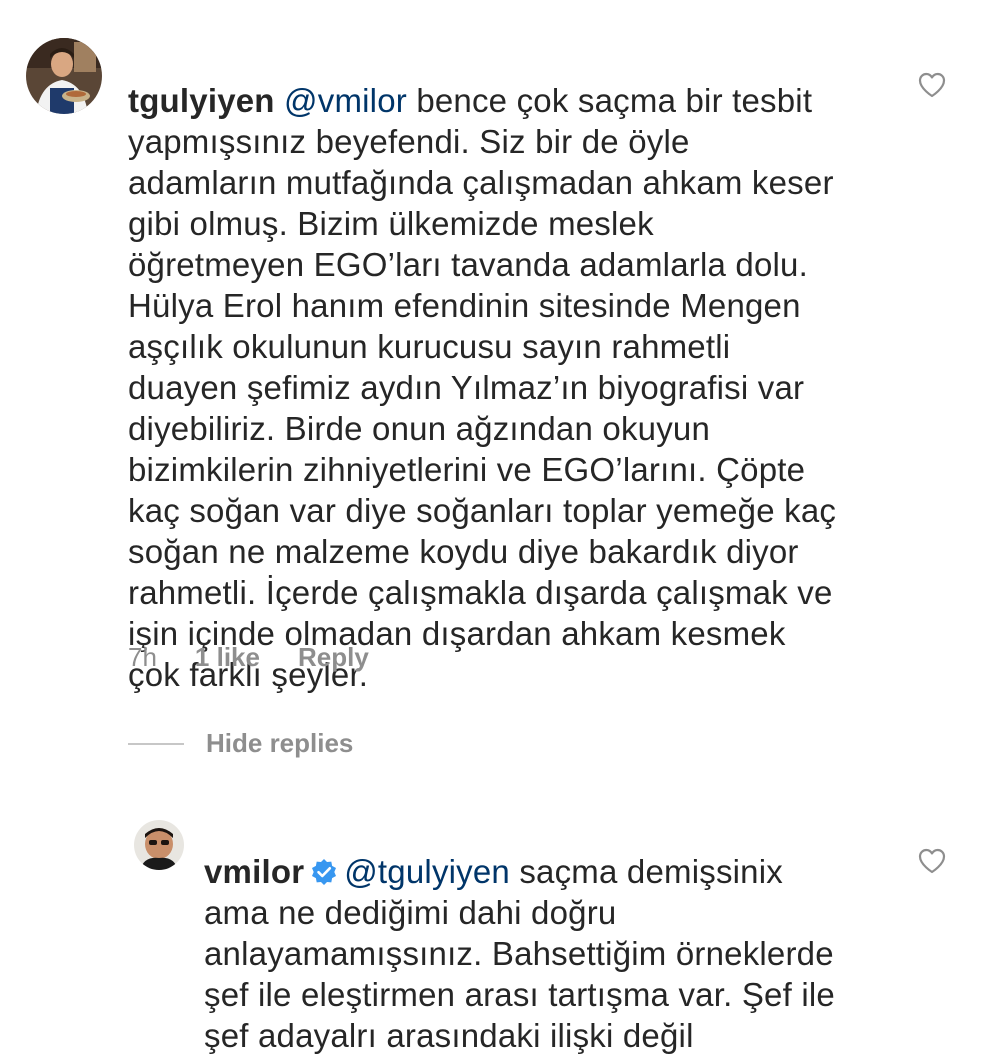 This screenshot has width=1000, height=1056. I want to click on hide-replies-label: Hide replies, so click(280, 743).